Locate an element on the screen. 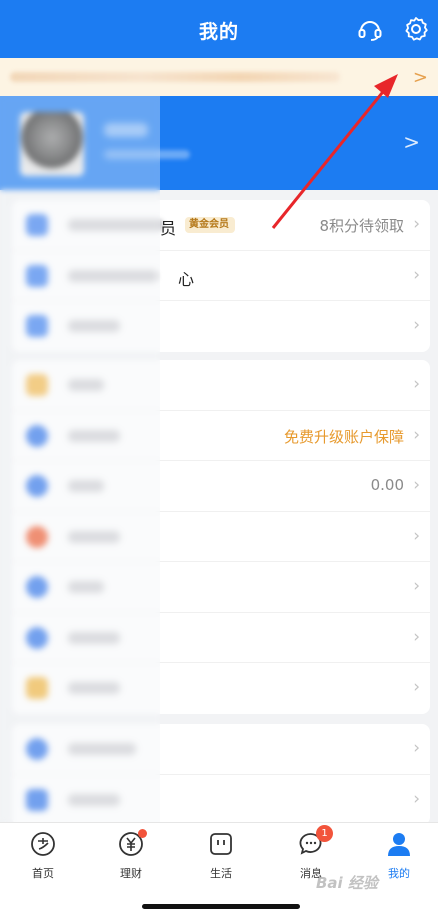 The width and height of the screenshot is (438, 916). watermark: Bai 经验 is located at coordinates (347, 883).